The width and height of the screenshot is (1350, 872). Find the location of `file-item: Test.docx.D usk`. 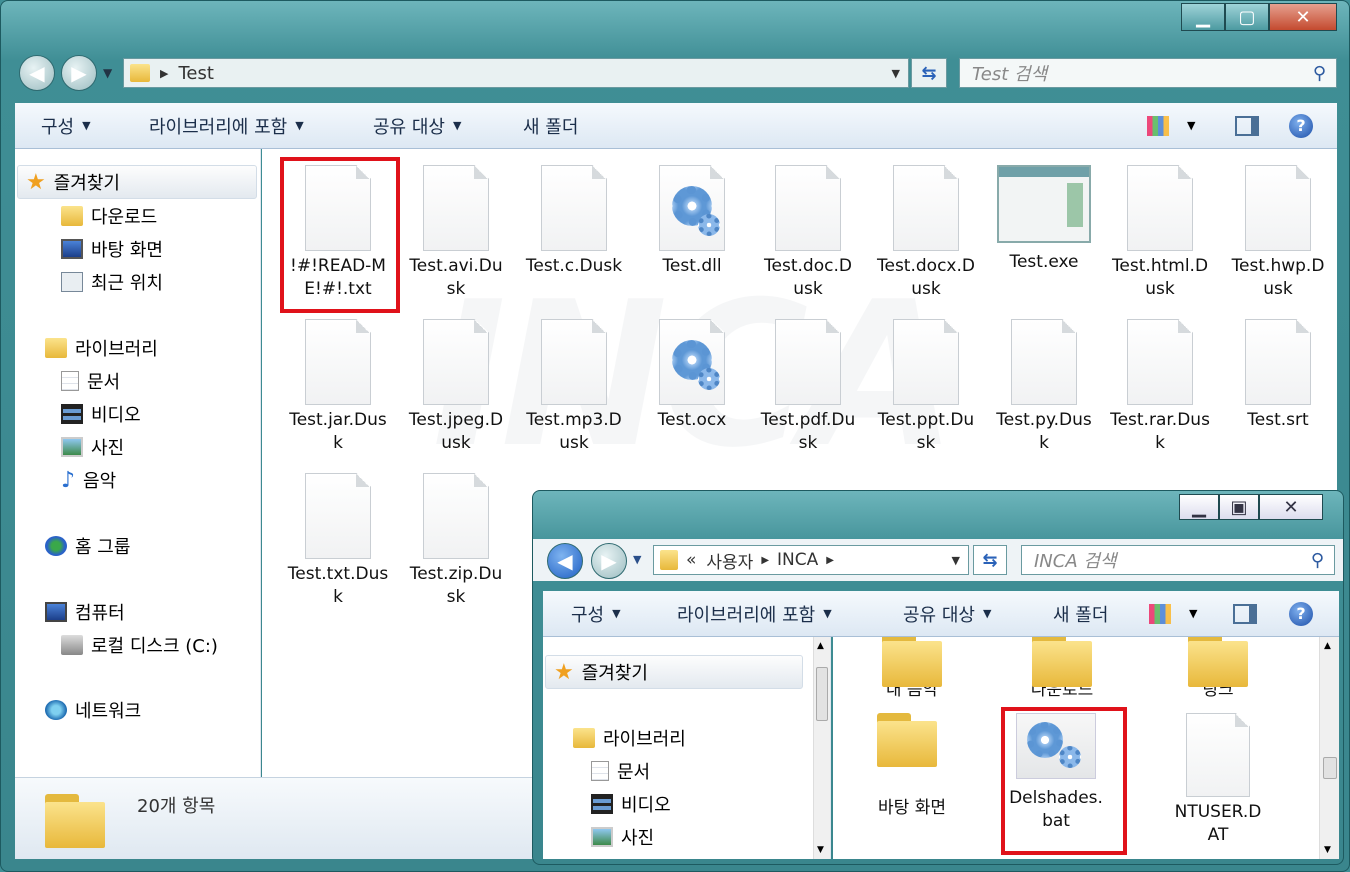

file-item: Test.docx.D usk is located at coordinates (926, 233).